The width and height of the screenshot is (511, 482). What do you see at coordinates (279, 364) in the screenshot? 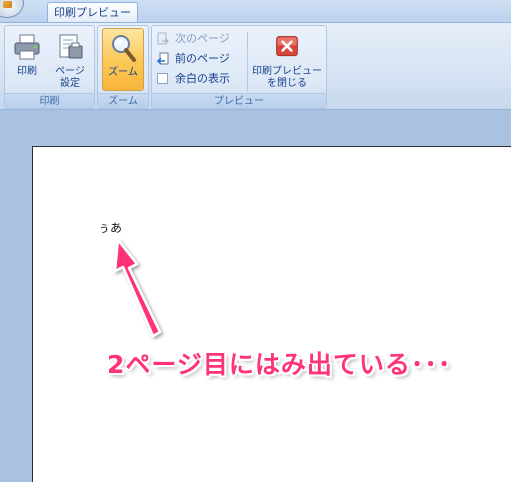
I see `annotation-text: 2ページ目にはみ出ている･･･` at bounding box center [279, 364].